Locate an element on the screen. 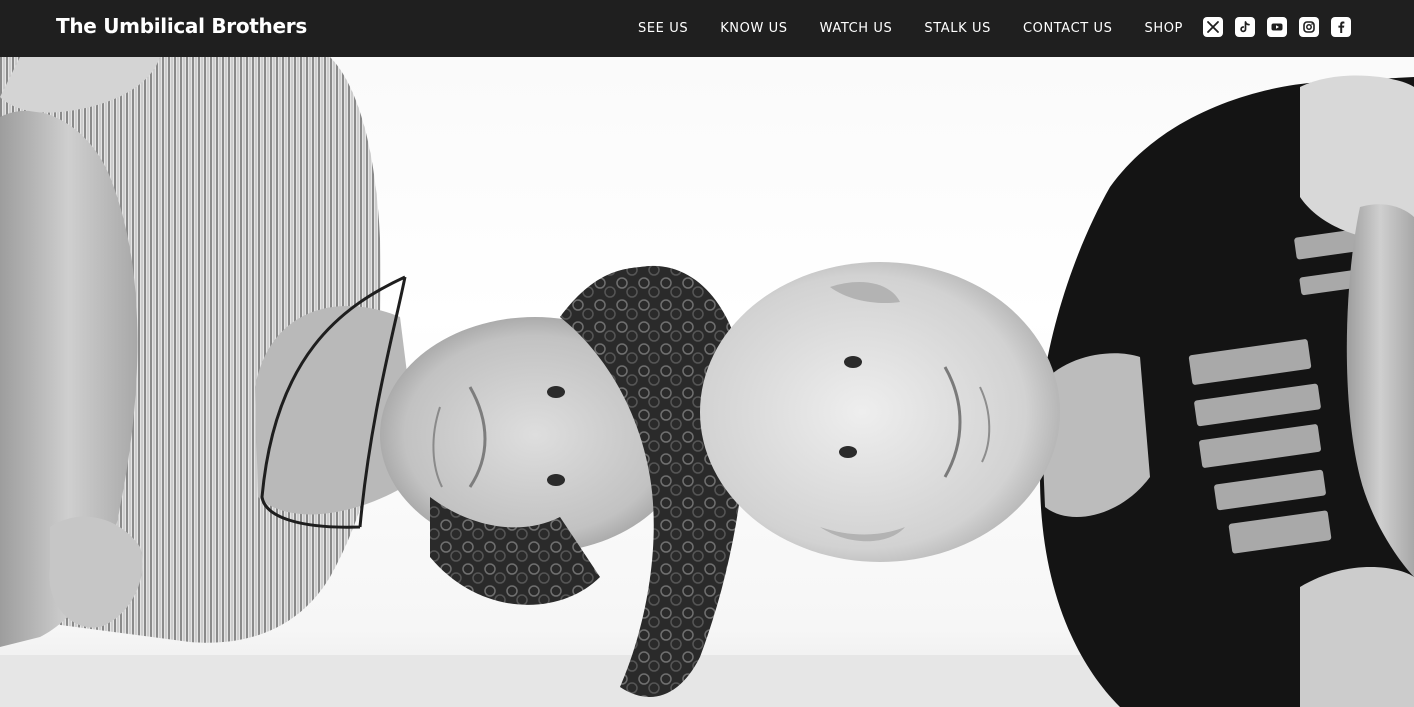 Image resolution: width=1414 pixels, height=707 pixels. nav-stalk-us: STALK US is located at coordinates (957, 28).